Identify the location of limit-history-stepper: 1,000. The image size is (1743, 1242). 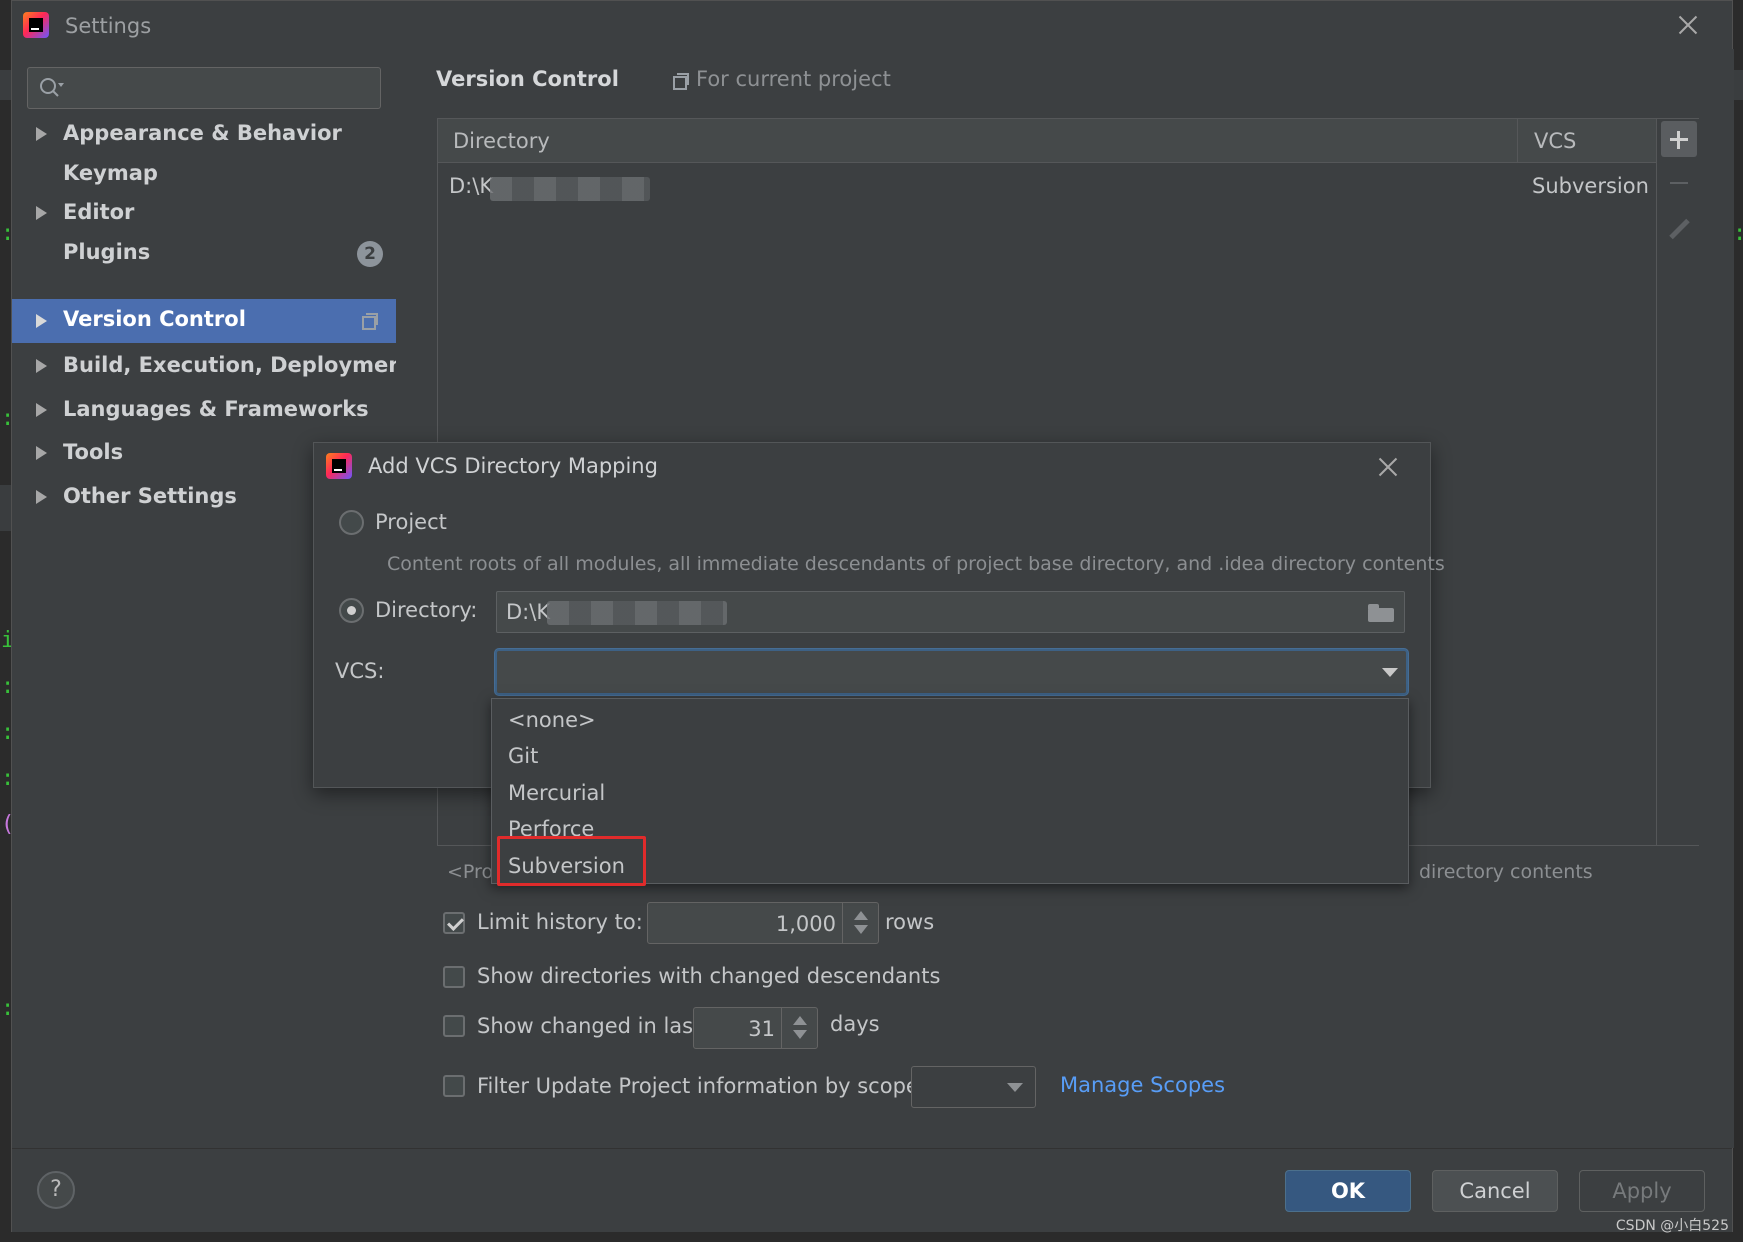
(763, 923).